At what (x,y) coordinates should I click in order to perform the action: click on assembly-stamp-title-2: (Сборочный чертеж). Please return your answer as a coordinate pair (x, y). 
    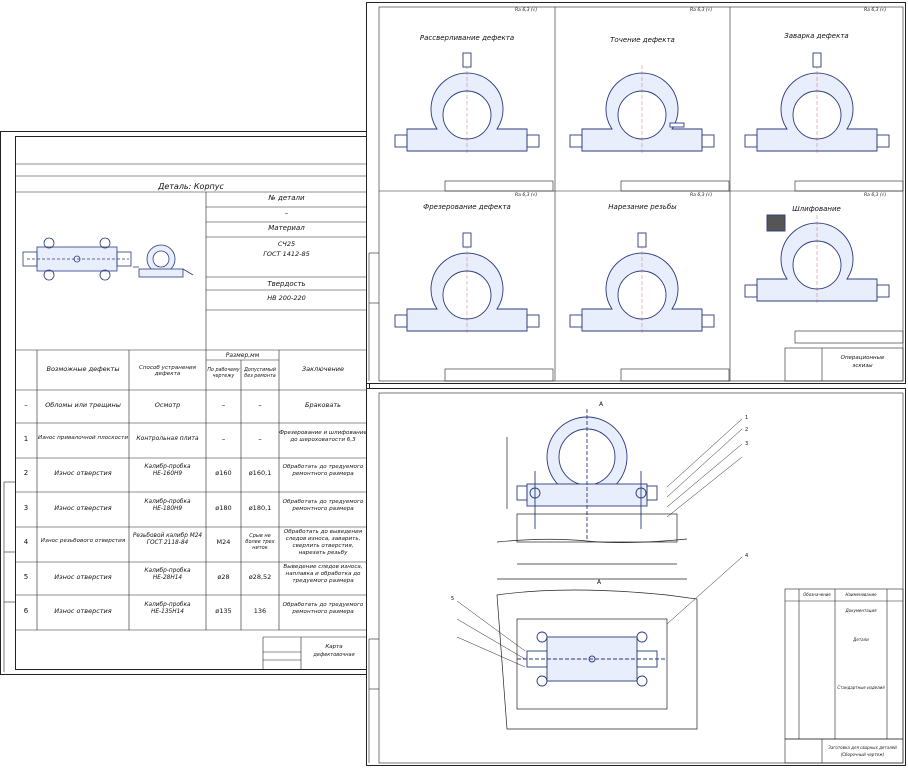
    Looking at the image, I should click on (862, 754).